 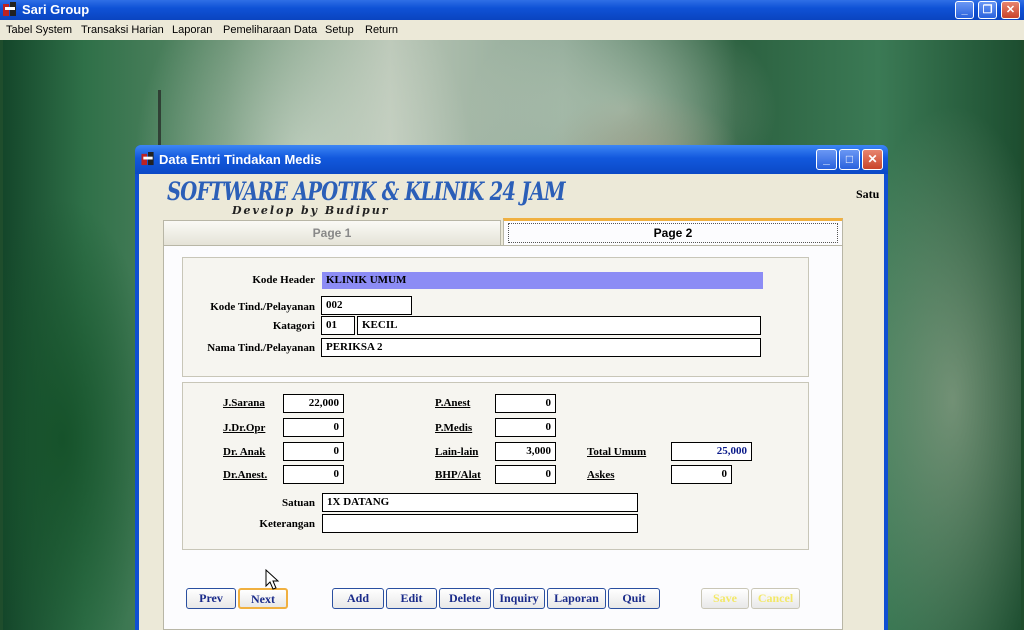 I want to click on keterangan-label: Keterangan, so click(x=287, y=524).